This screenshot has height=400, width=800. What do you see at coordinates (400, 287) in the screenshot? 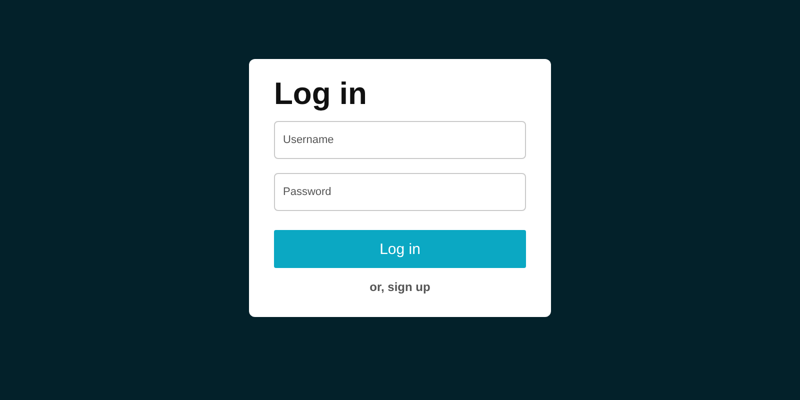
I see `signup-link: or, sign up` at bounding box center [400, 287].